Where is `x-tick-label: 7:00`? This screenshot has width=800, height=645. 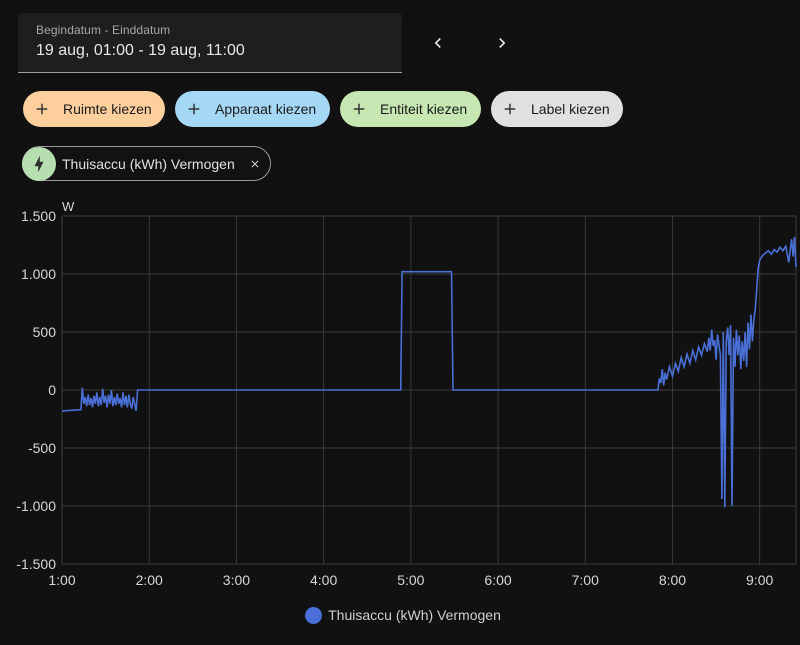
x-tick-label: 7:00 is located at coordinates (585, 580).